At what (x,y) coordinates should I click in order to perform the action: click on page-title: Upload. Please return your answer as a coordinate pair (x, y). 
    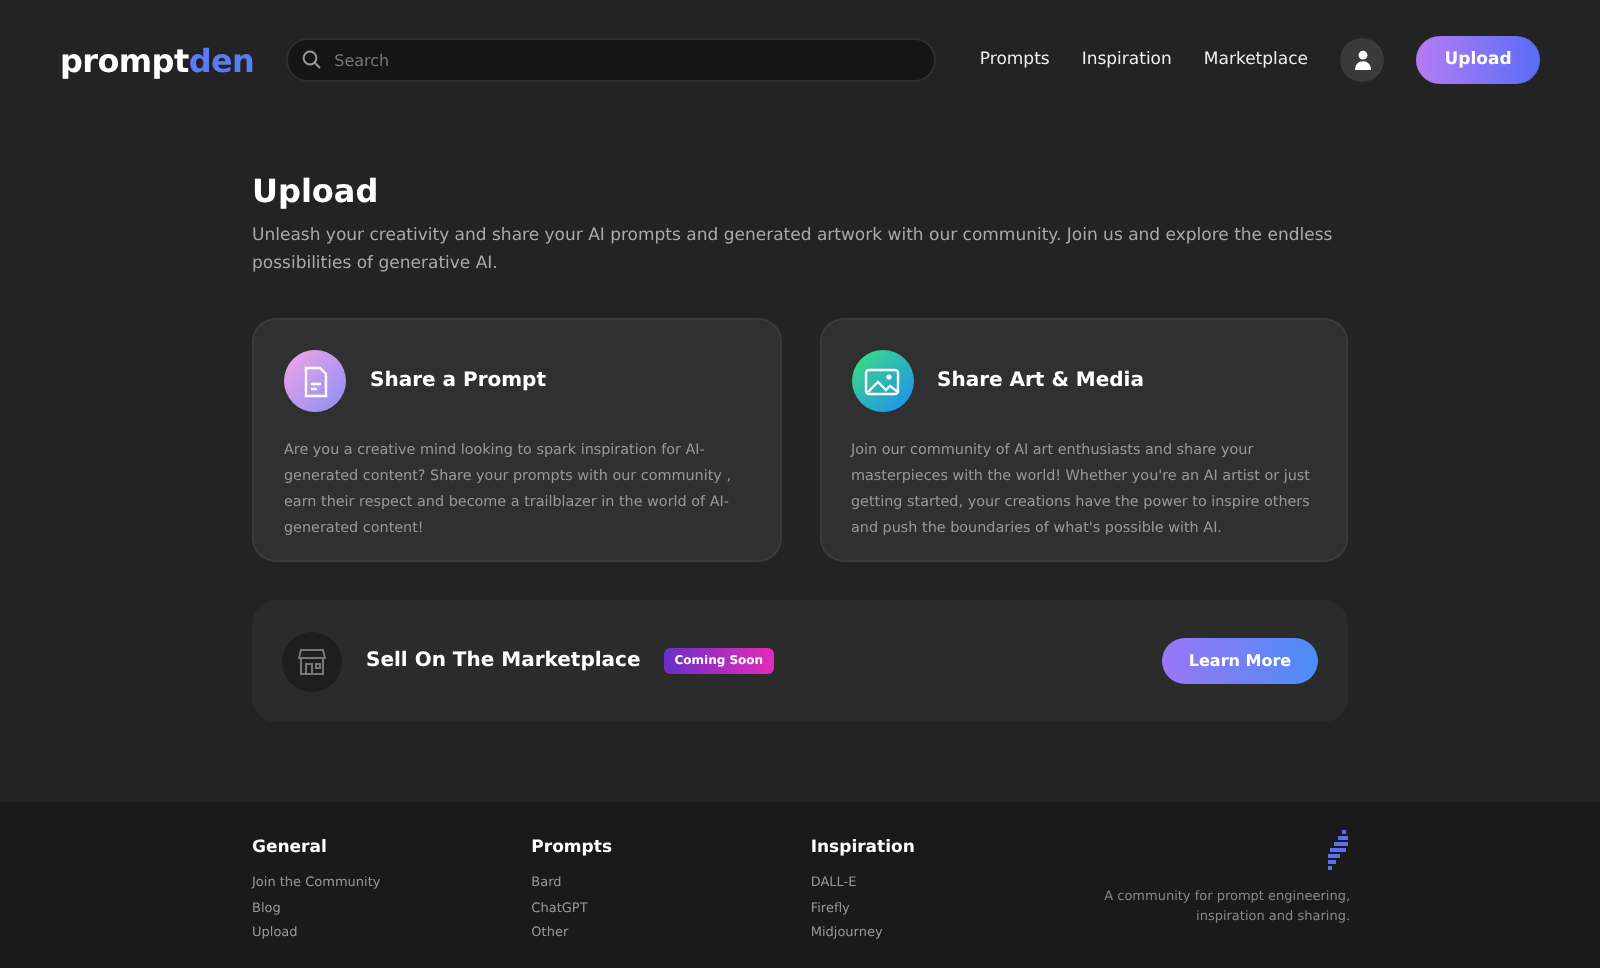
    Looking at the image, I should click on (316, 191).